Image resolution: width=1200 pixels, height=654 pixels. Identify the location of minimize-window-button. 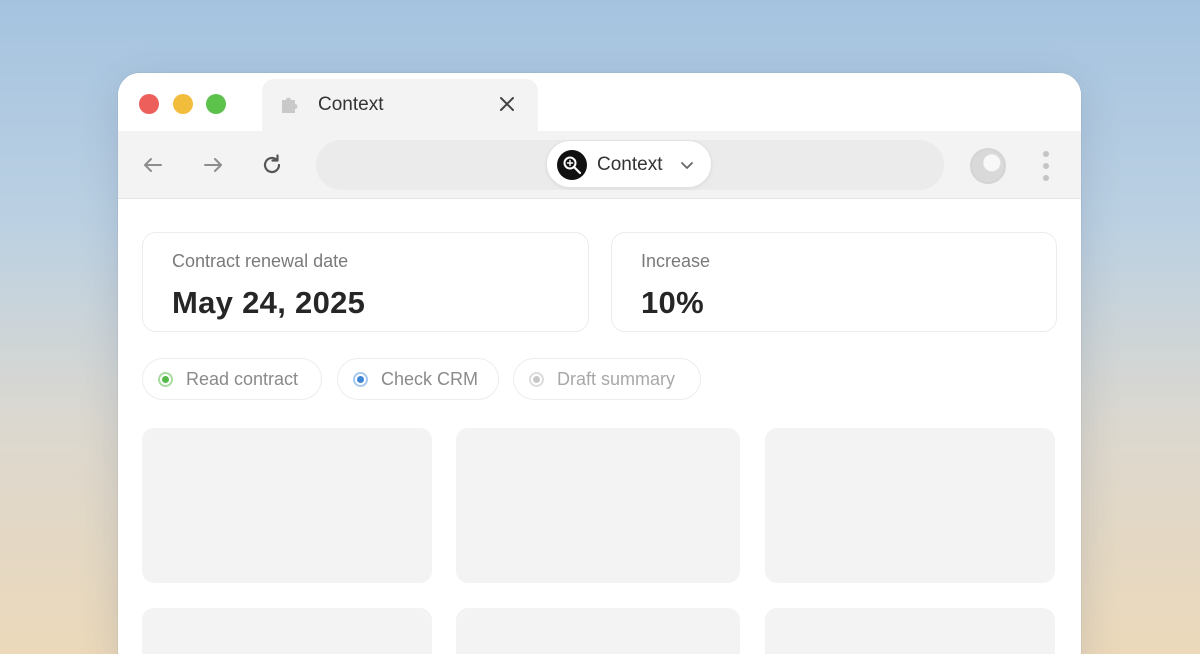
(183, 104).